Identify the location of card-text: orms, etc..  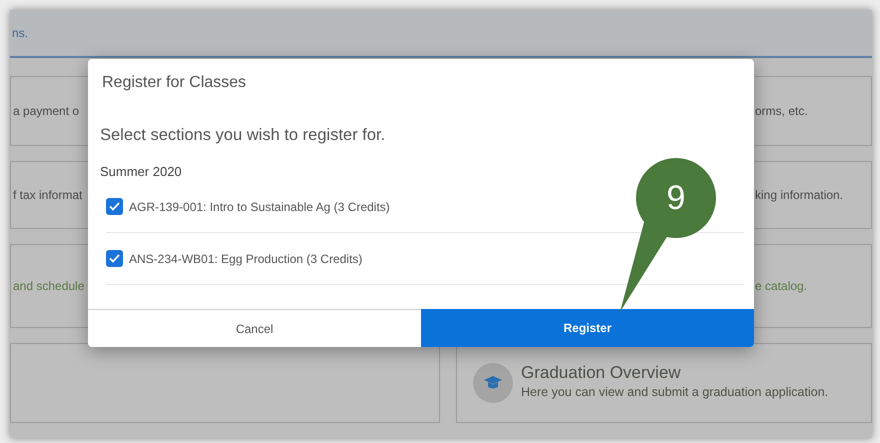
(781, 111).